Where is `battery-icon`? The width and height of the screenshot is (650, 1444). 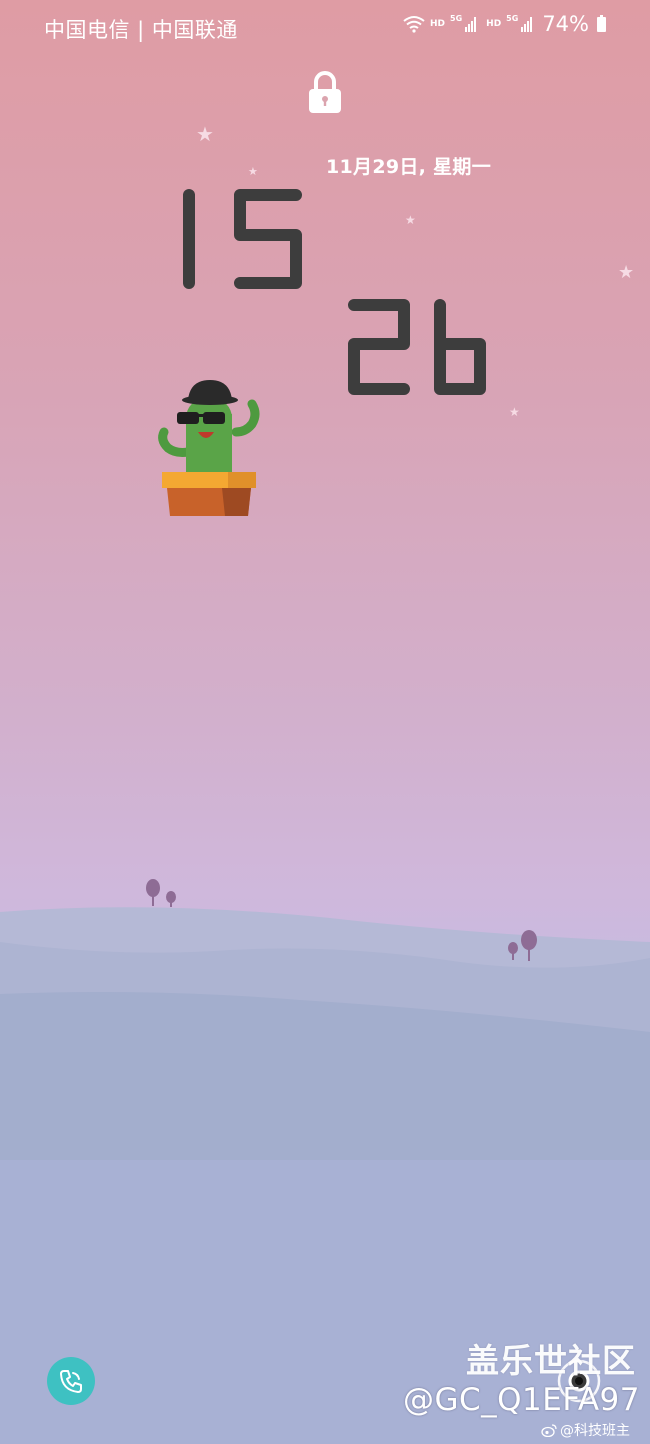
battery-icon is located at coordinates (601, 23).